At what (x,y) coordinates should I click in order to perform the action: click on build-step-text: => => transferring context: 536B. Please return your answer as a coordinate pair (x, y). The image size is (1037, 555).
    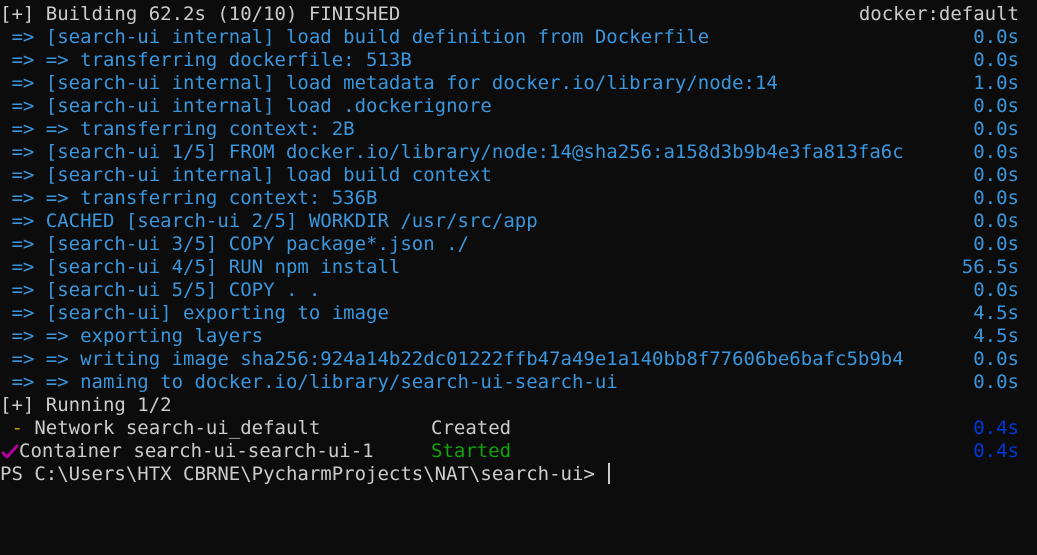
    Looking at the image, I should click on (189, 198).